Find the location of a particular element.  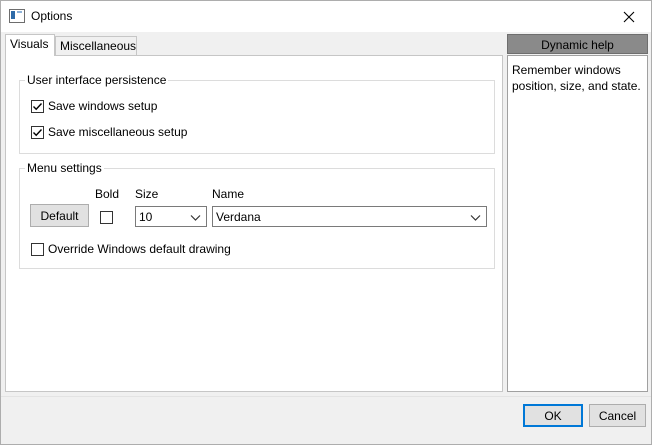

tab-visuals: Visuals is located at coordinates (30, 45).